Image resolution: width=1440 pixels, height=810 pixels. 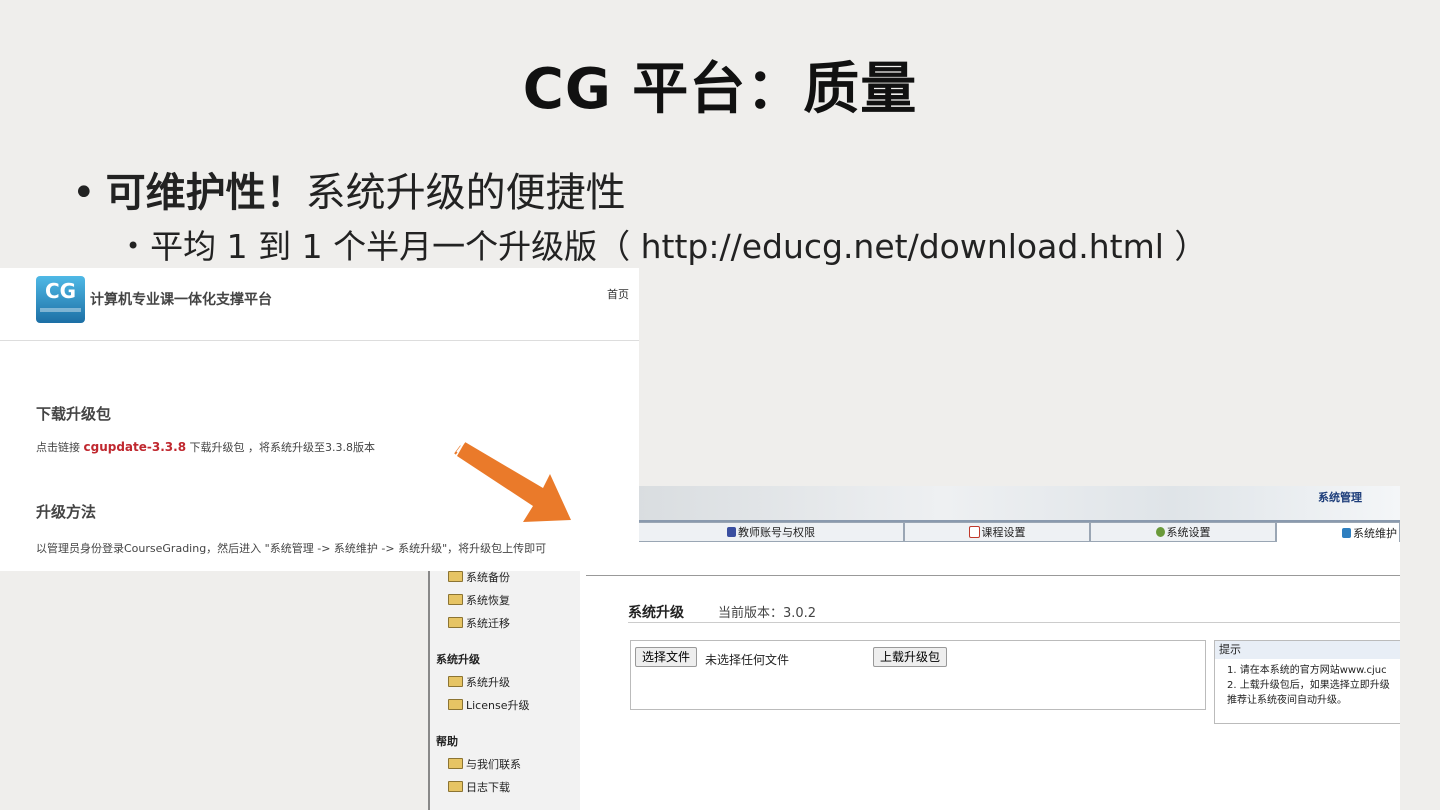 I want to click on sidebar-item-license-upgrade: License升级, so click(x=505, y=705).